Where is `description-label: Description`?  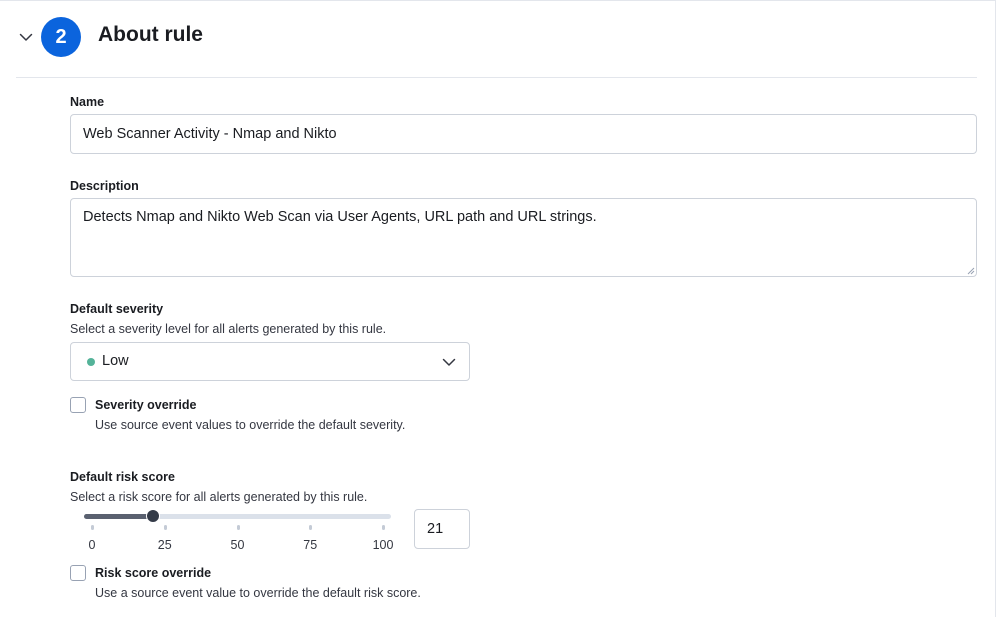
description-label: Description is located at coordinates (104, 186).